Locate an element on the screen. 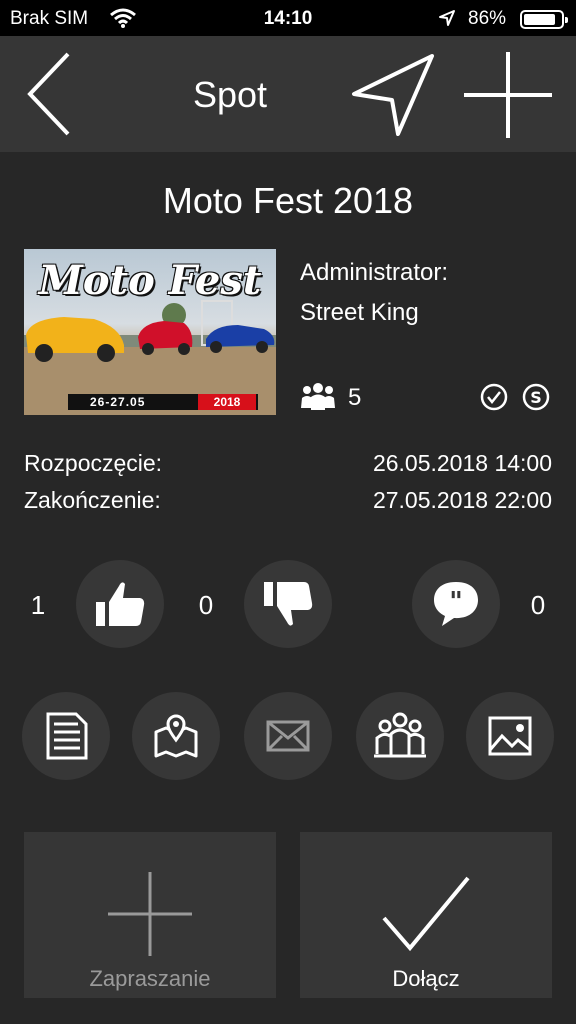  map-button is located at coordinates (176, 736).